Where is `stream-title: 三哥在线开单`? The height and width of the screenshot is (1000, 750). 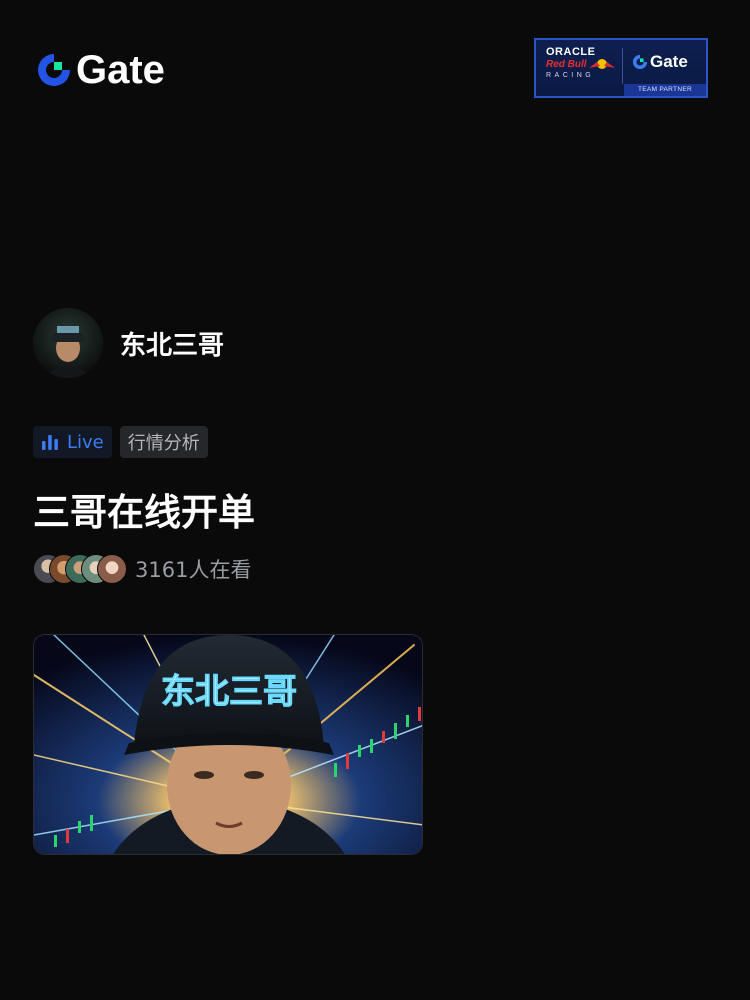 stream-title: 三哥在线开单 is located at coordinates (144, 513).